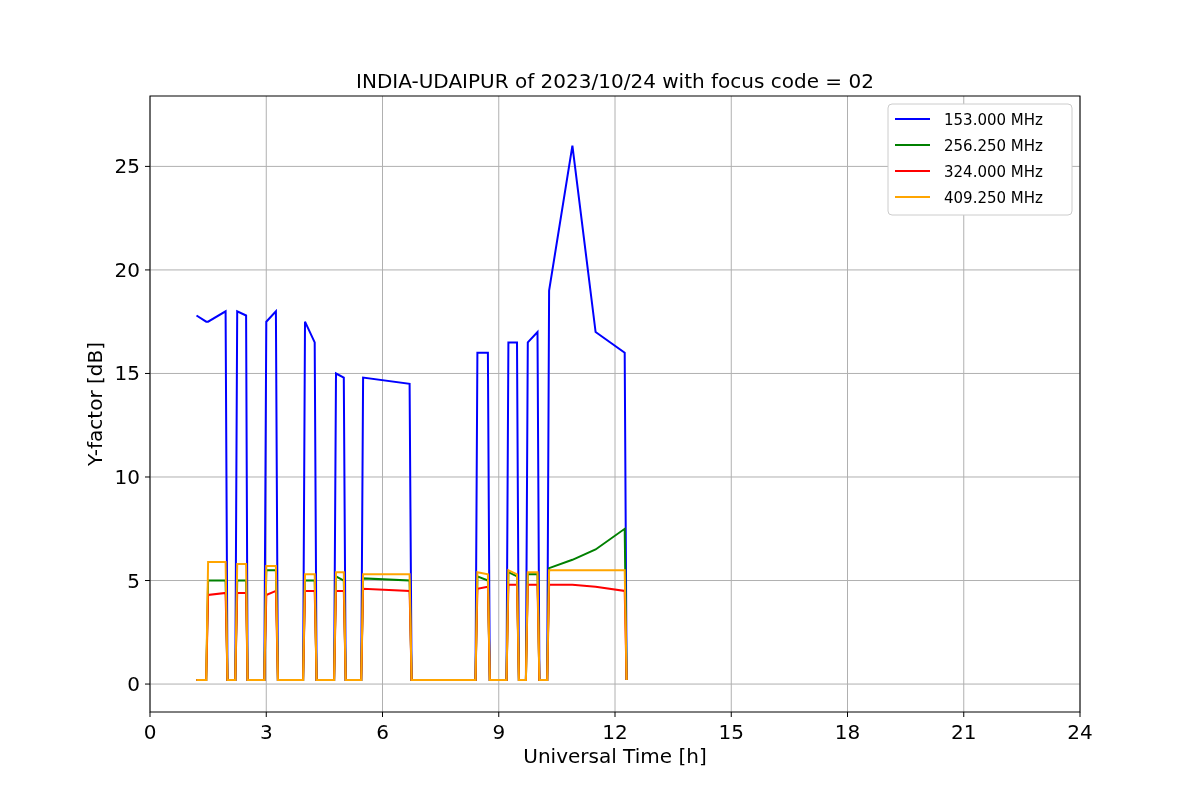 The width and height of the screenshot is (1200, 800). Describe the element at coordinates (133, 684) in the screenshot. I see `y-tick-label: 0` at that location.